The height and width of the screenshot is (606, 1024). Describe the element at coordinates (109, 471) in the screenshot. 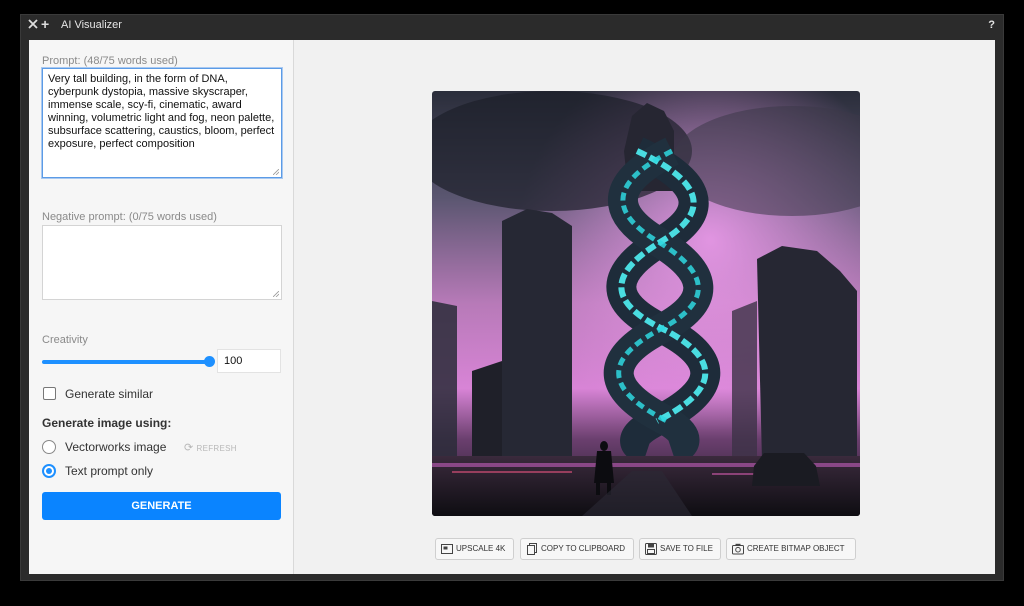

I see `text-prompt-only-label: Text prompt only` at that location.